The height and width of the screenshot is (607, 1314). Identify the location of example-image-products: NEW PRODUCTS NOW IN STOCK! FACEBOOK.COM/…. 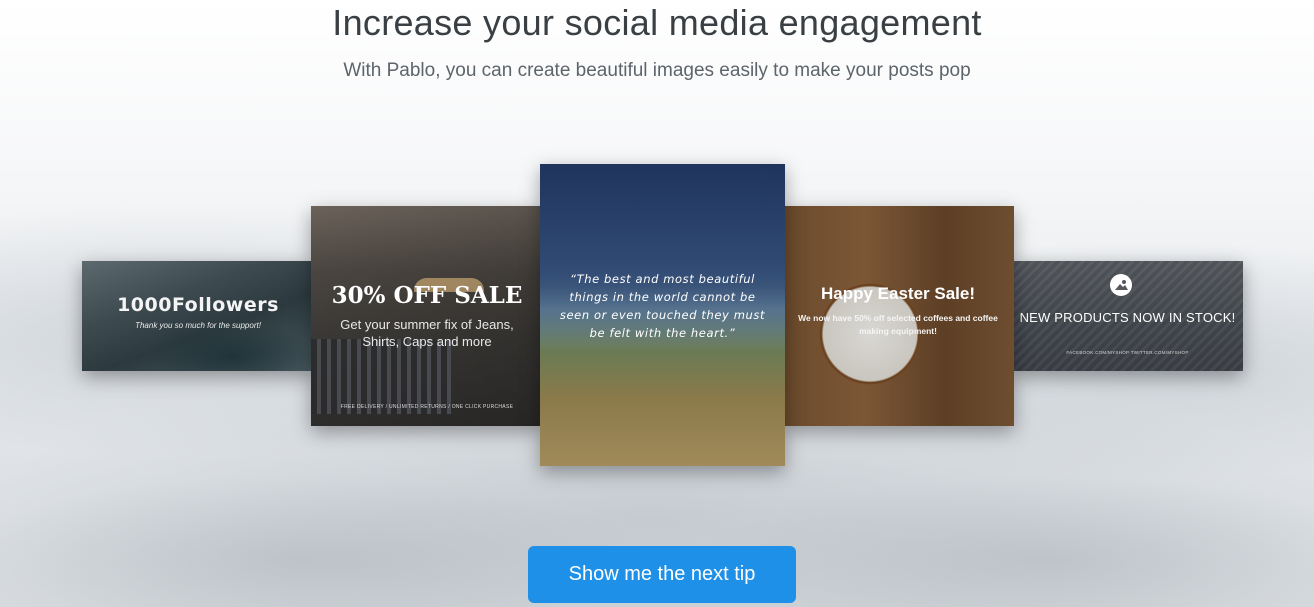
(1127, 316).